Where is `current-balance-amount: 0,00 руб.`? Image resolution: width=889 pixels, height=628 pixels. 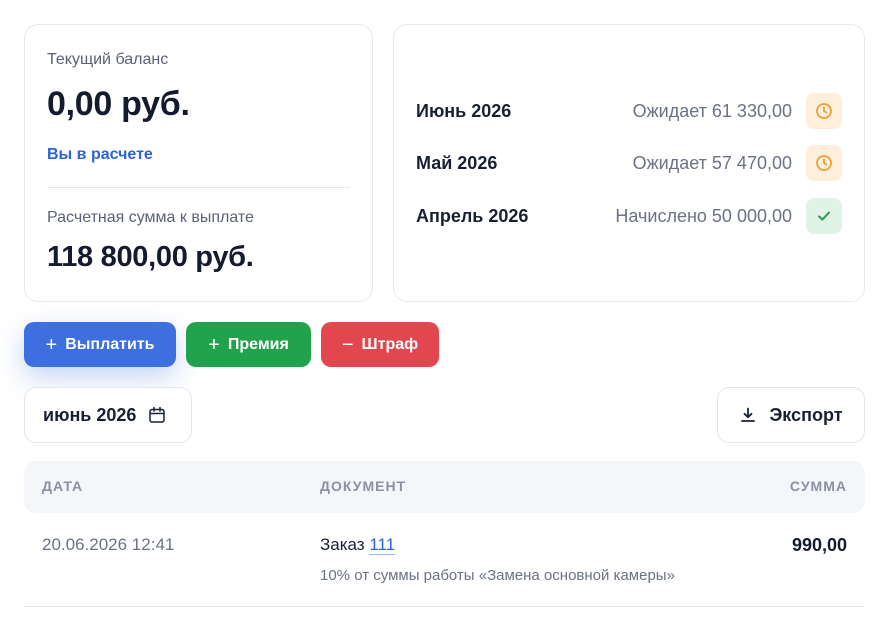 current-balance-amount: 0,00 руб. is located at coordinates (118, 104).